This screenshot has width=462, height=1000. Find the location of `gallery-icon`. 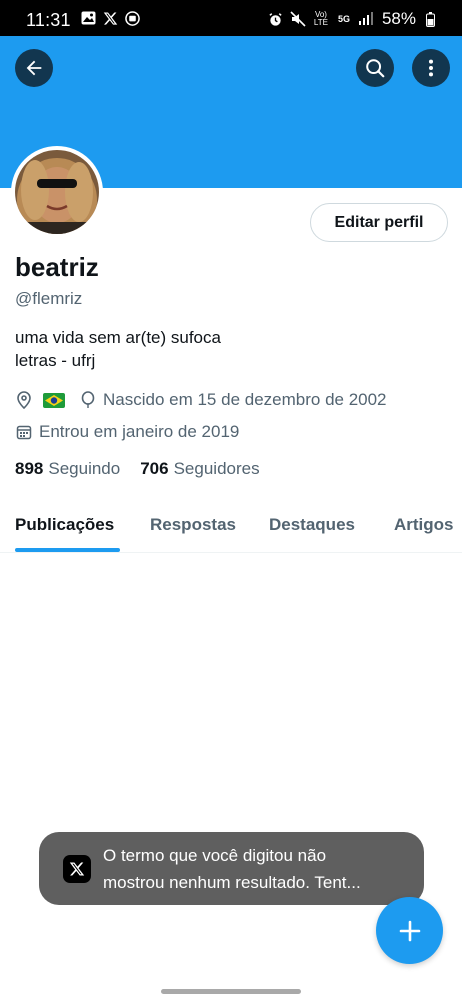

gallery-icon is located at coordinates (88, 18).